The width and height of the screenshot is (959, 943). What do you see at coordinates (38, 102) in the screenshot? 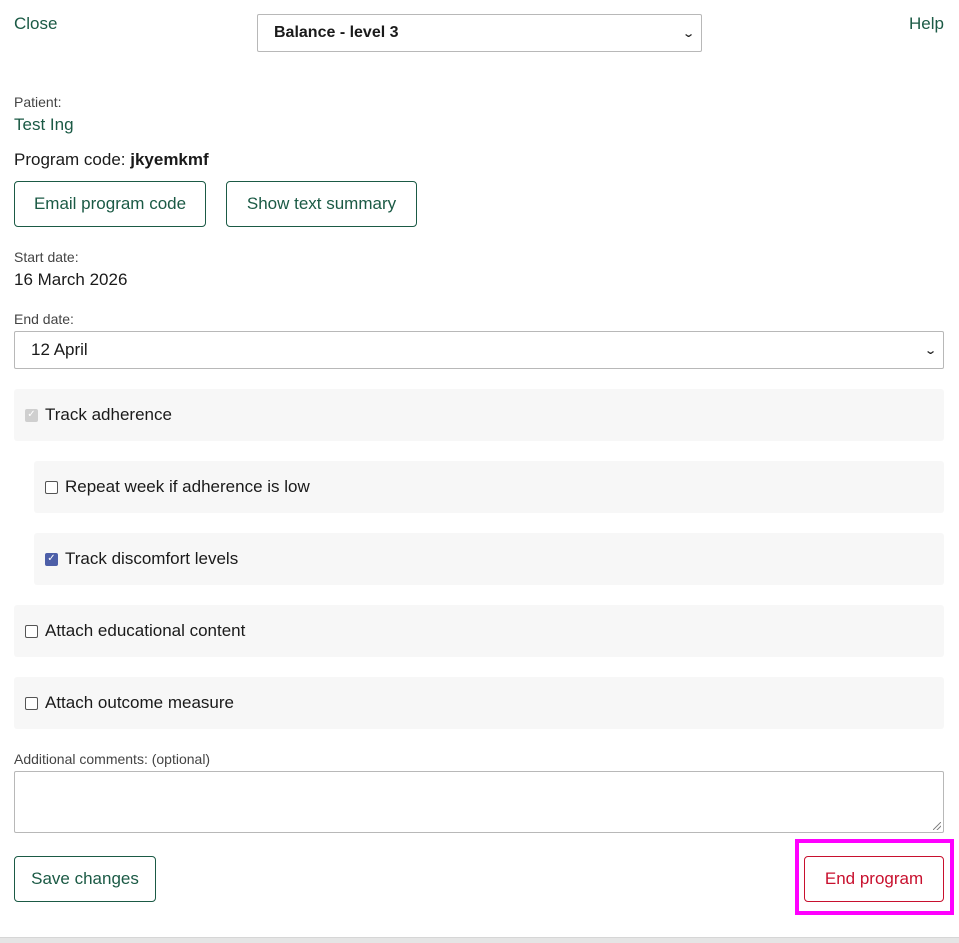
I see `patient-label: Patient:` at bounding box center [38, 102].